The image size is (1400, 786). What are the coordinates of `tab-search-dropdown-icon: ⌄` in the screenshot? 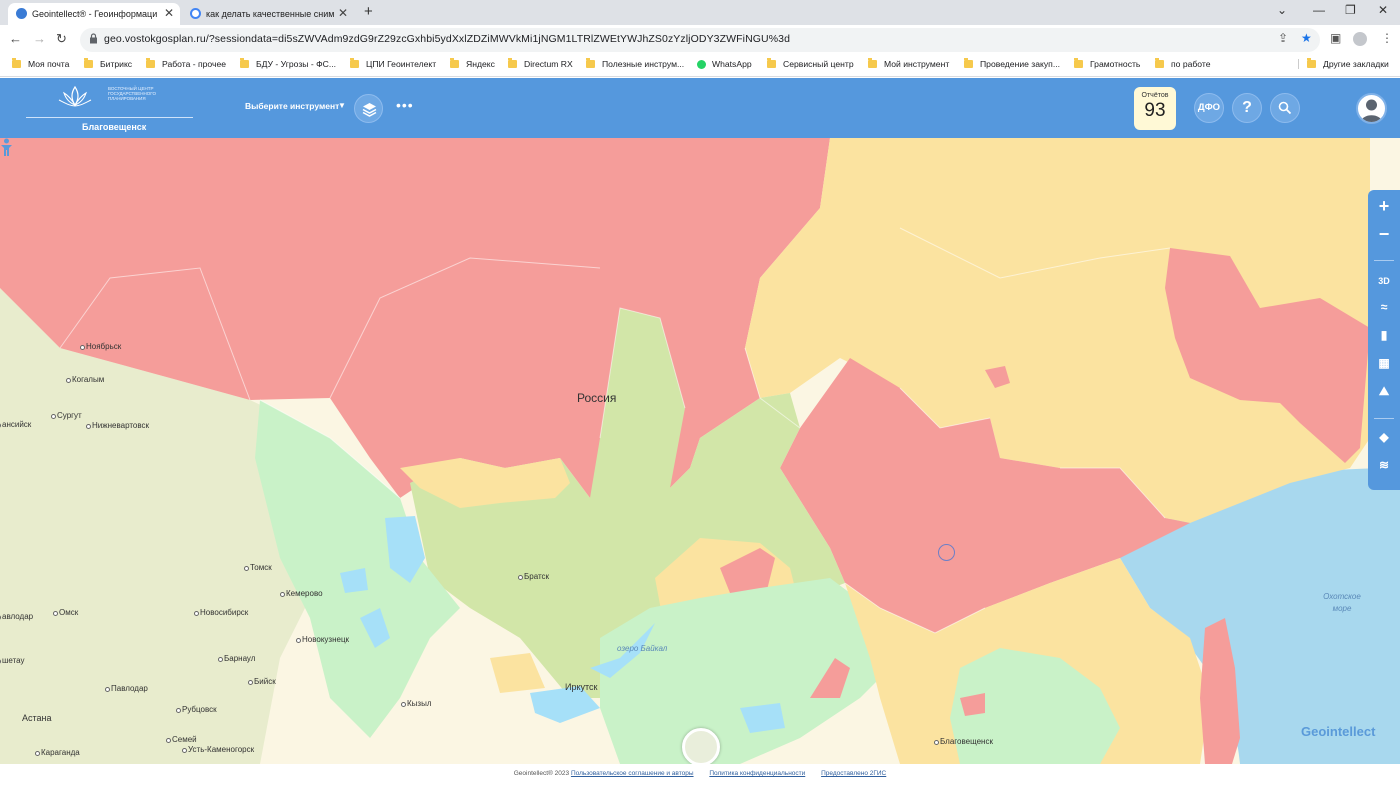 It's located at (1282, 10).